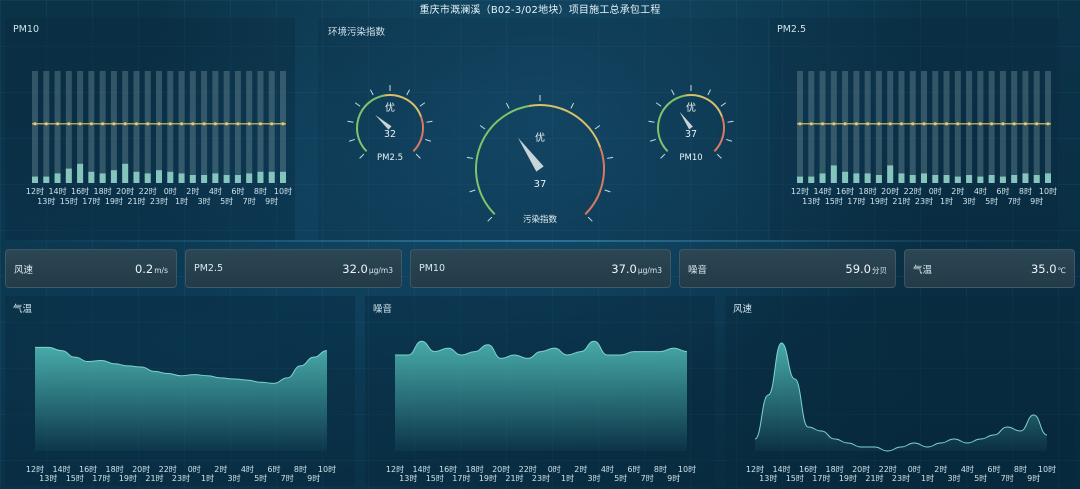  Describe the element at coordinates (719, 134) in the screenshot. I see `gauge-right-arc-bad` at that location.